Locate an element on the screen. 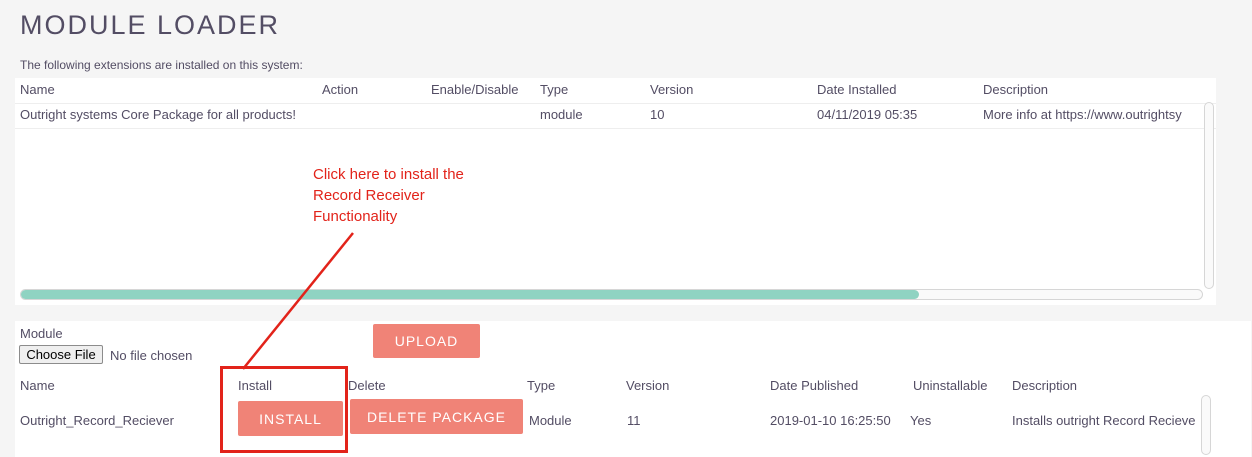 Image resolution: width=1252 pixels, height=457 pixels. annotation-highlight-box is located at coordinates (284, 409).